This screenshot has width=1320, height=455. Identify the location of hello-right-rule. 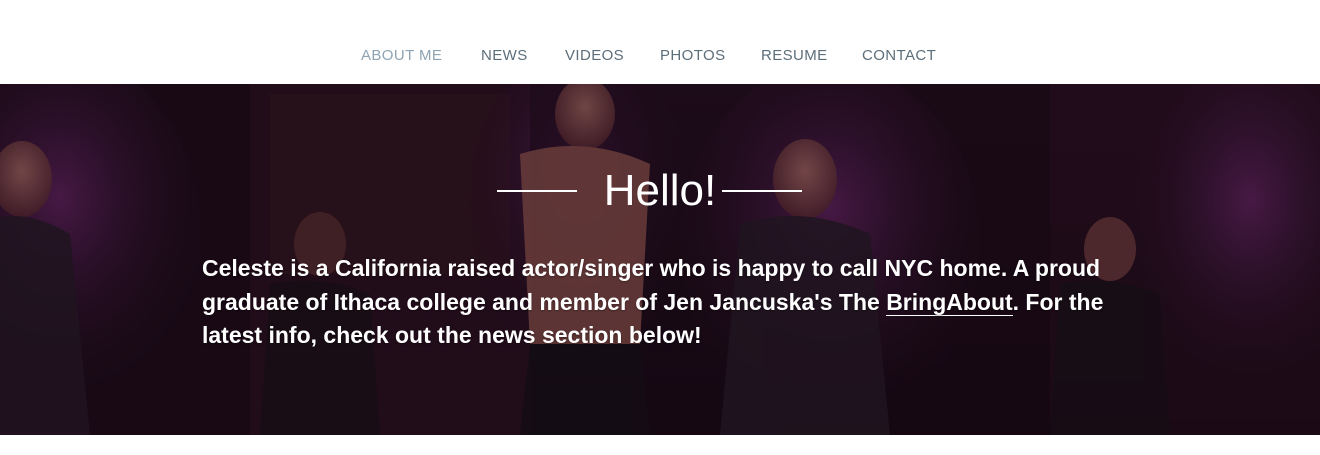
(762, 191).